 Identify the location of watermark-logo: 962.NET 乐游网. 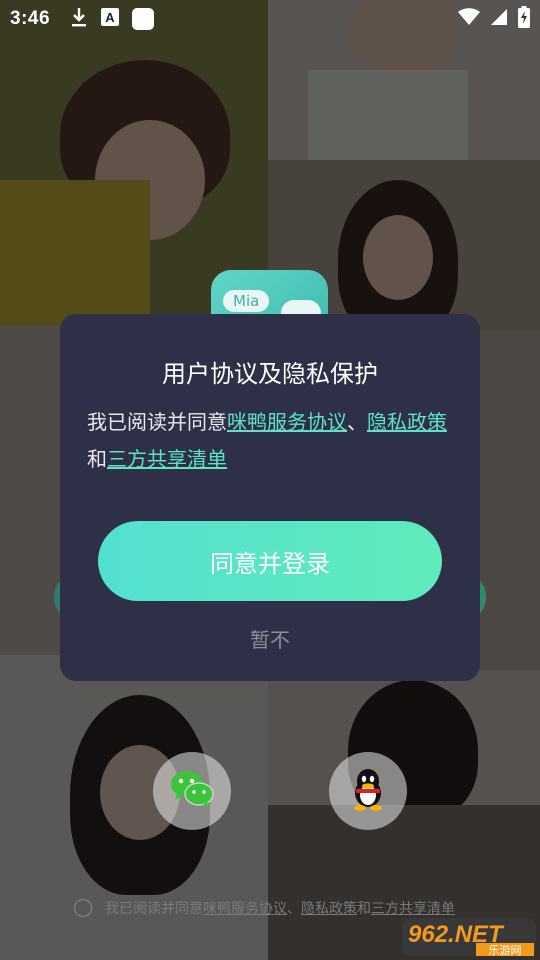
(469, 935).